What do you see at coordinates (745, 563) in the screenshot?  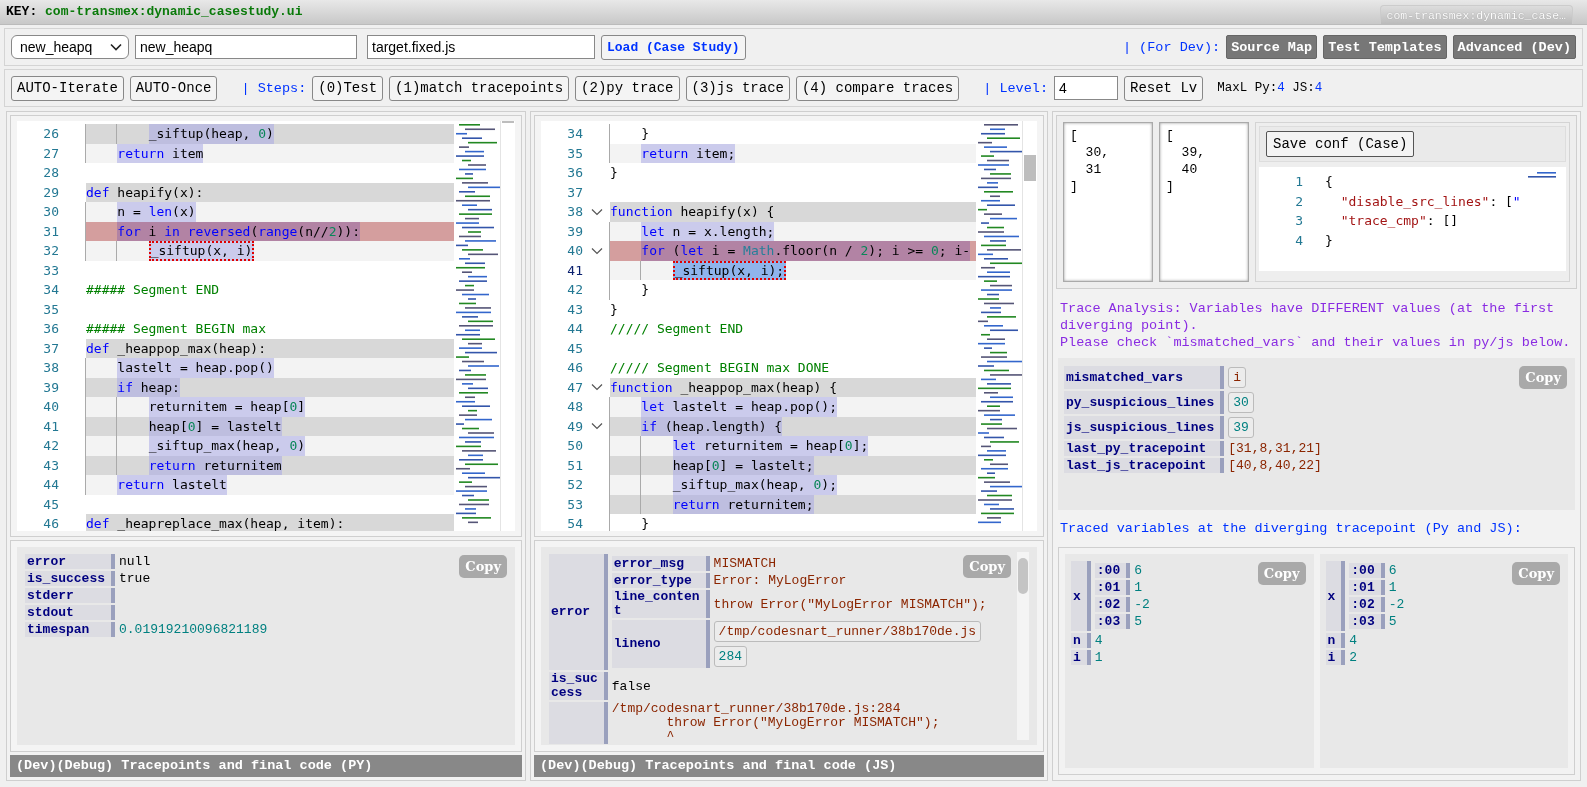 I see `result-value: MISMATCH` at bounding box center [745, 563].